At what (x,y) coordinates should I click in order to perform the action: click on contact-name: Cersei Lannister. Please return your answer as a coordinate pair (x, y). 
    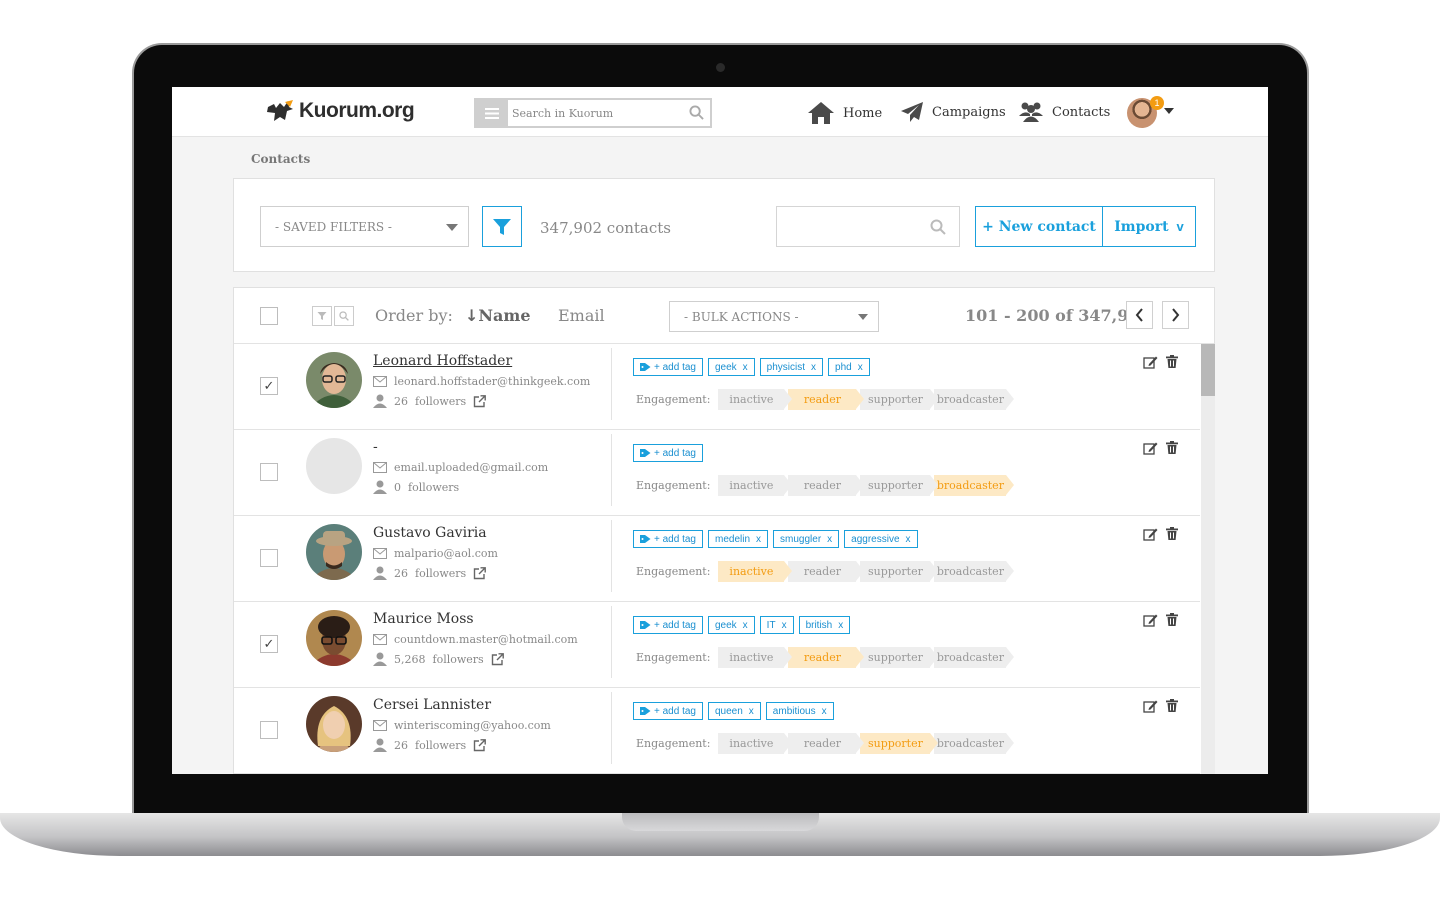
    Looking at the image, I should click on (432, 705).